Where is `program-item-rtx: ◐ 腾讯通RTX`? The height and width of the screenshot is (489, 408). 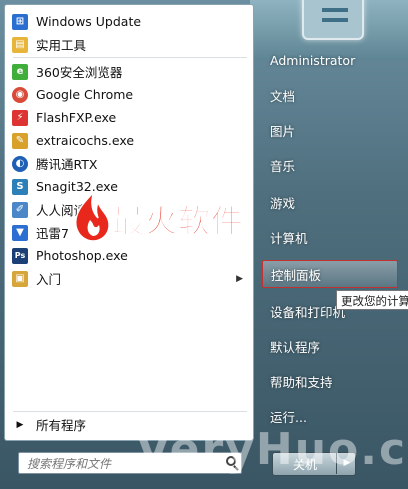 program-item-rtx: ◐ 腾讯通RTX is located at coordinates (129, 163).